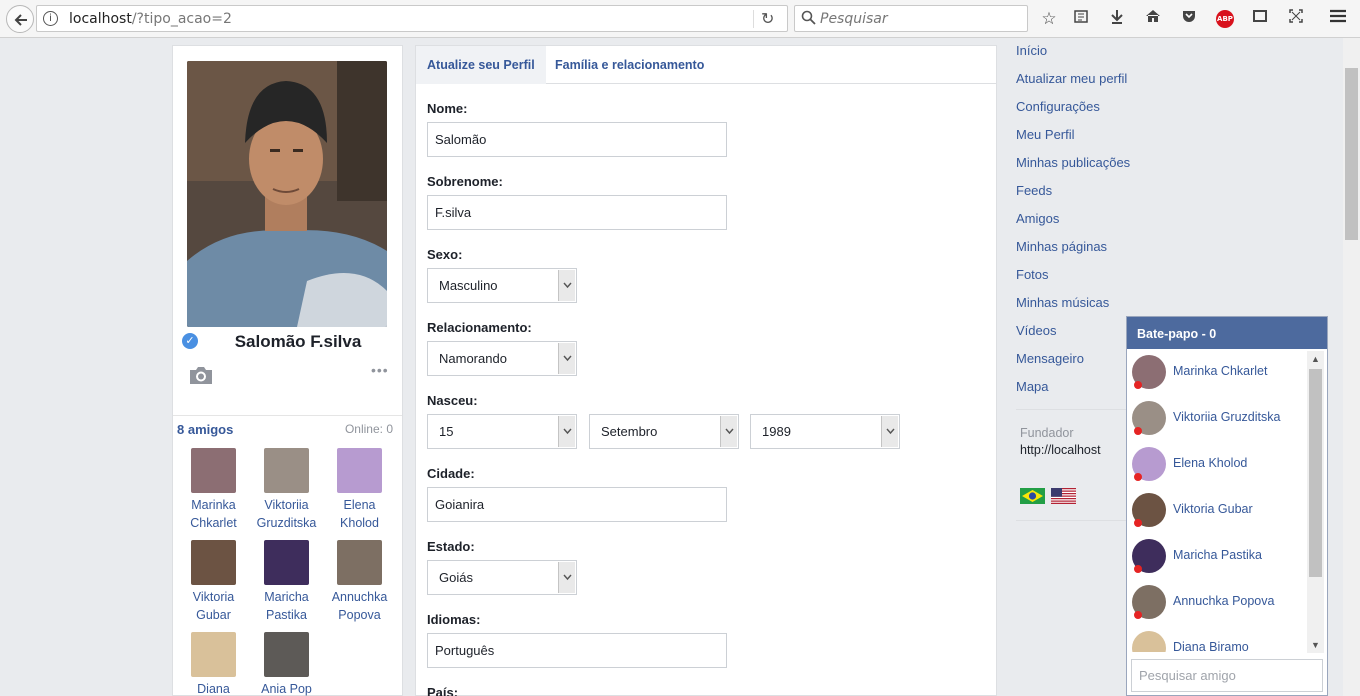  I want to click on founder-url: http://localhost, so click(1060, 450).